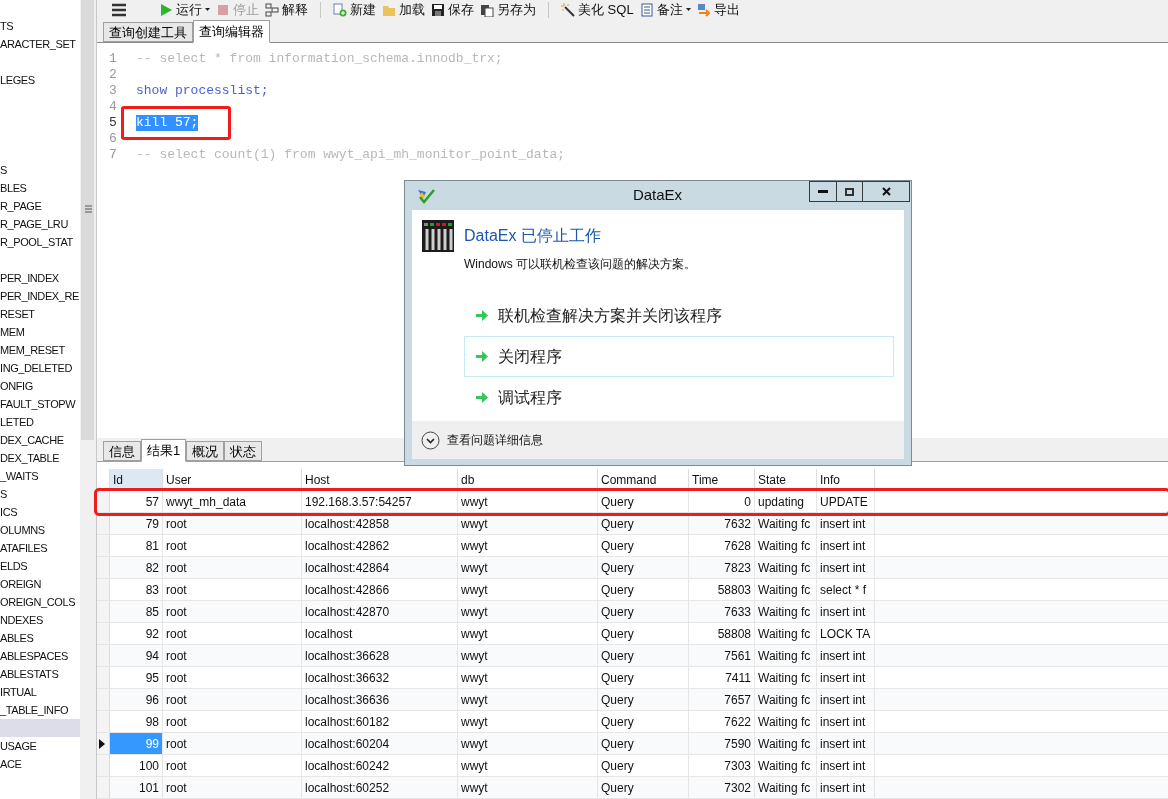 The width and height of the screenshot is (1168, 799). What do you see at coordinates (232, 501) in the screenshot?
I see `table-cell: wwyt_mh_data` at bounding box center [232, 501].